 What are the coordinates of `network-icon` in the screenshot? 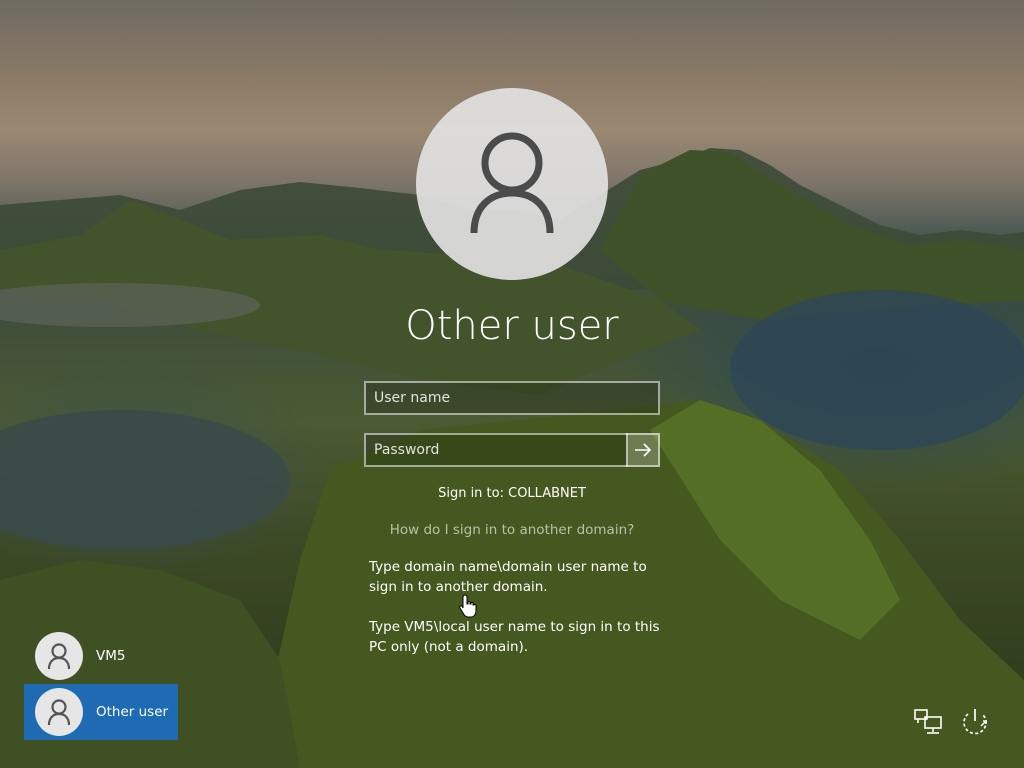 It's located at (928, 721).